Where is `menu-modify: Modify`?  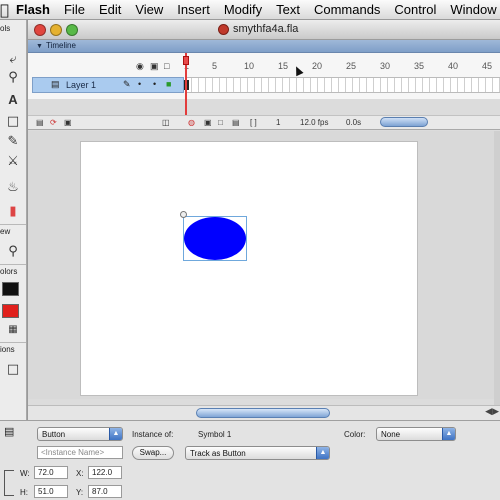 menu-modify: Modify is located at coordinates (243, 9).